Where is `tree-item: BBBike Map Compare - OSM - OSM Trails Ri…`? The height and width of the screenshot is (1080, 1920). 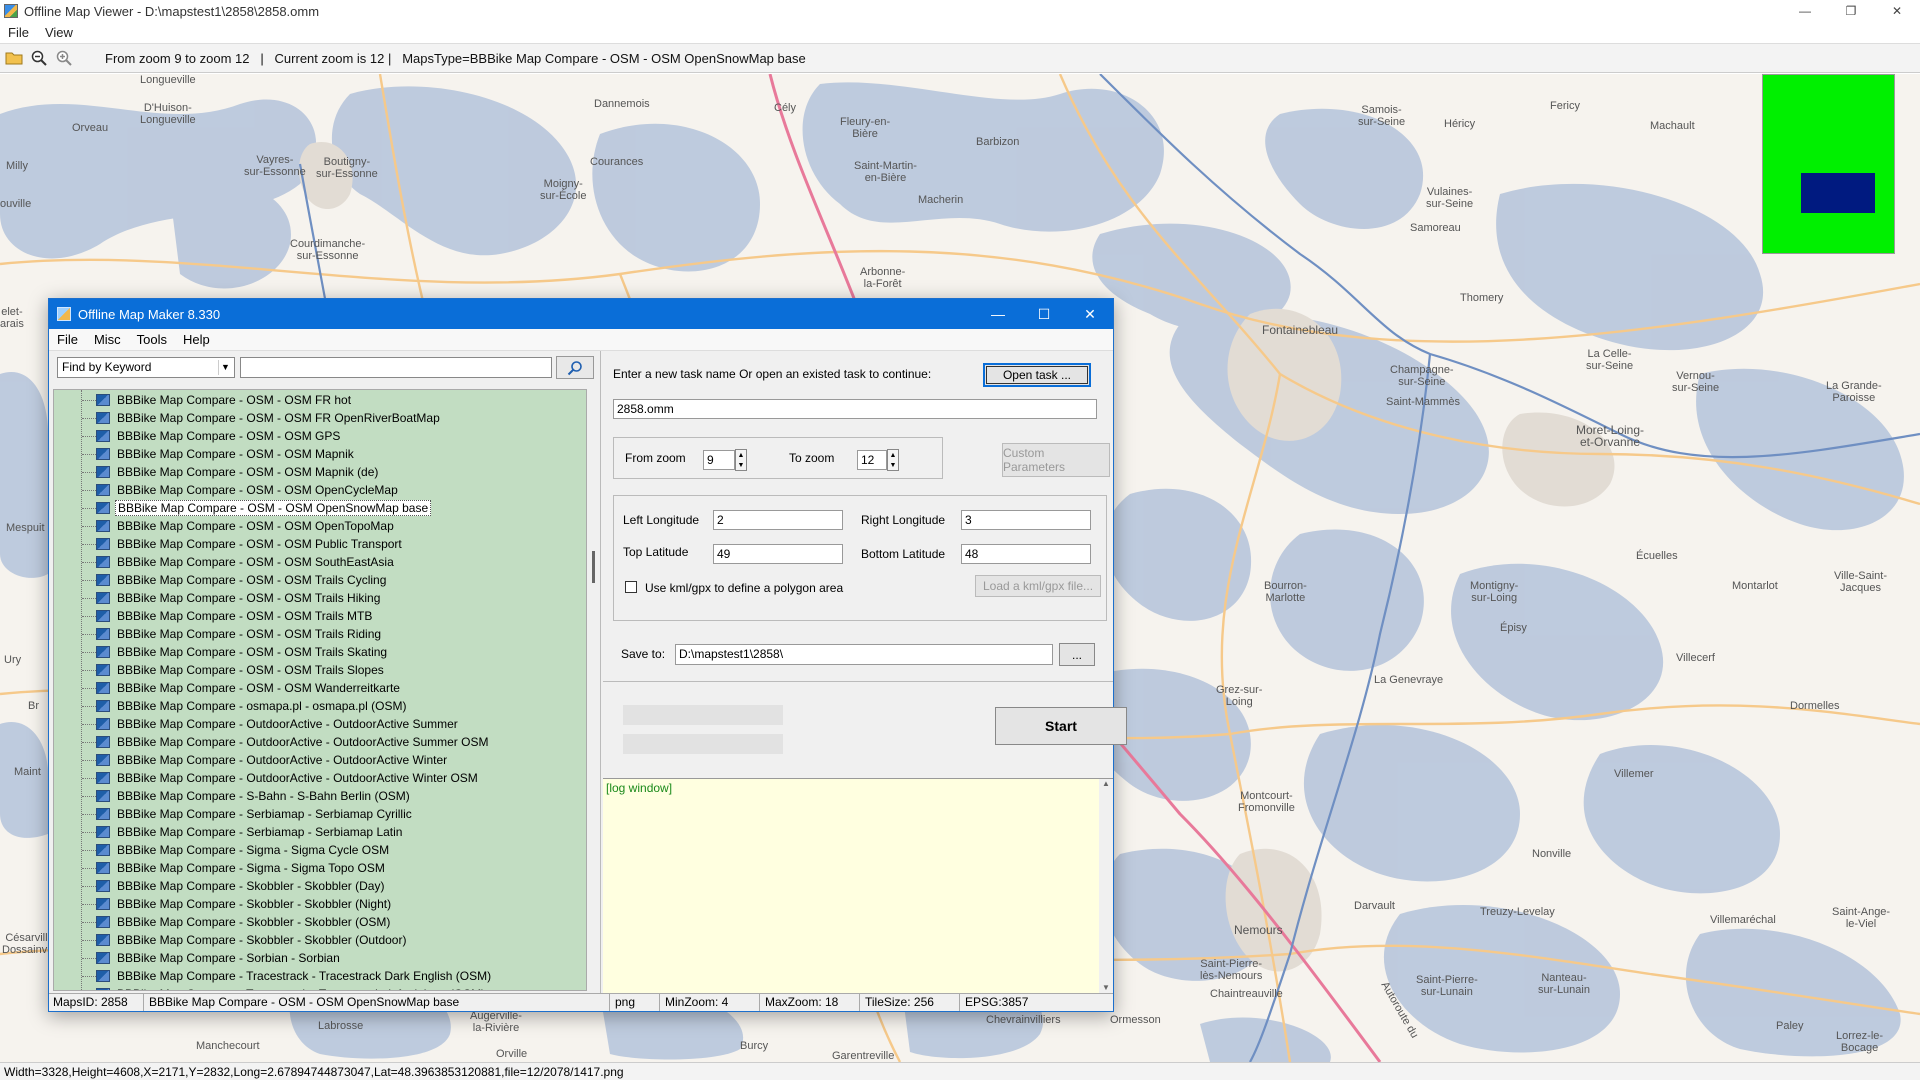
tree-item: BBBike Map Compare - OSM - OSM Trails Ri… is located at coordinates (232, 634).